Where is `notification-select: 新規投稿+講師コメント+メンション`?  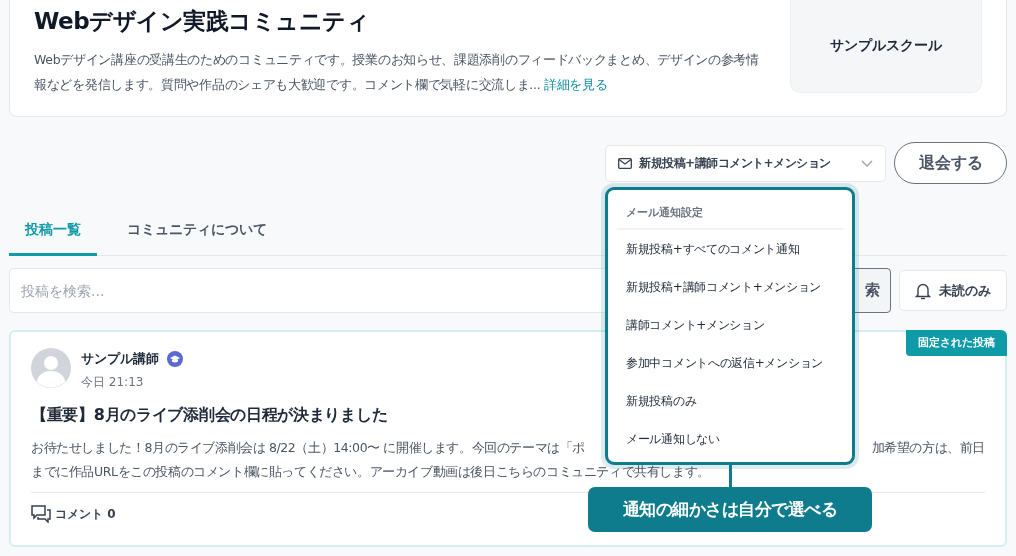 notification-select: 新規投稿+講師コメント+メンション is located at coordinates (745, 163).